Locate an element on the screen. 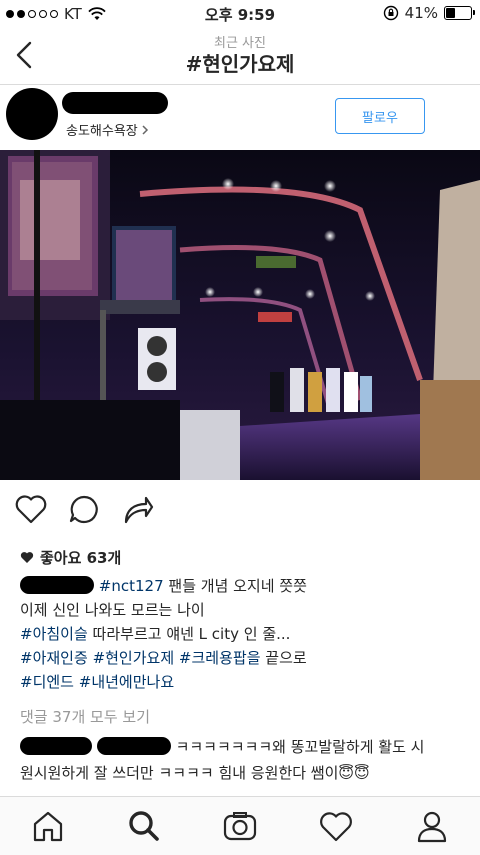  battery-icon is located at coordinates (459, 13).